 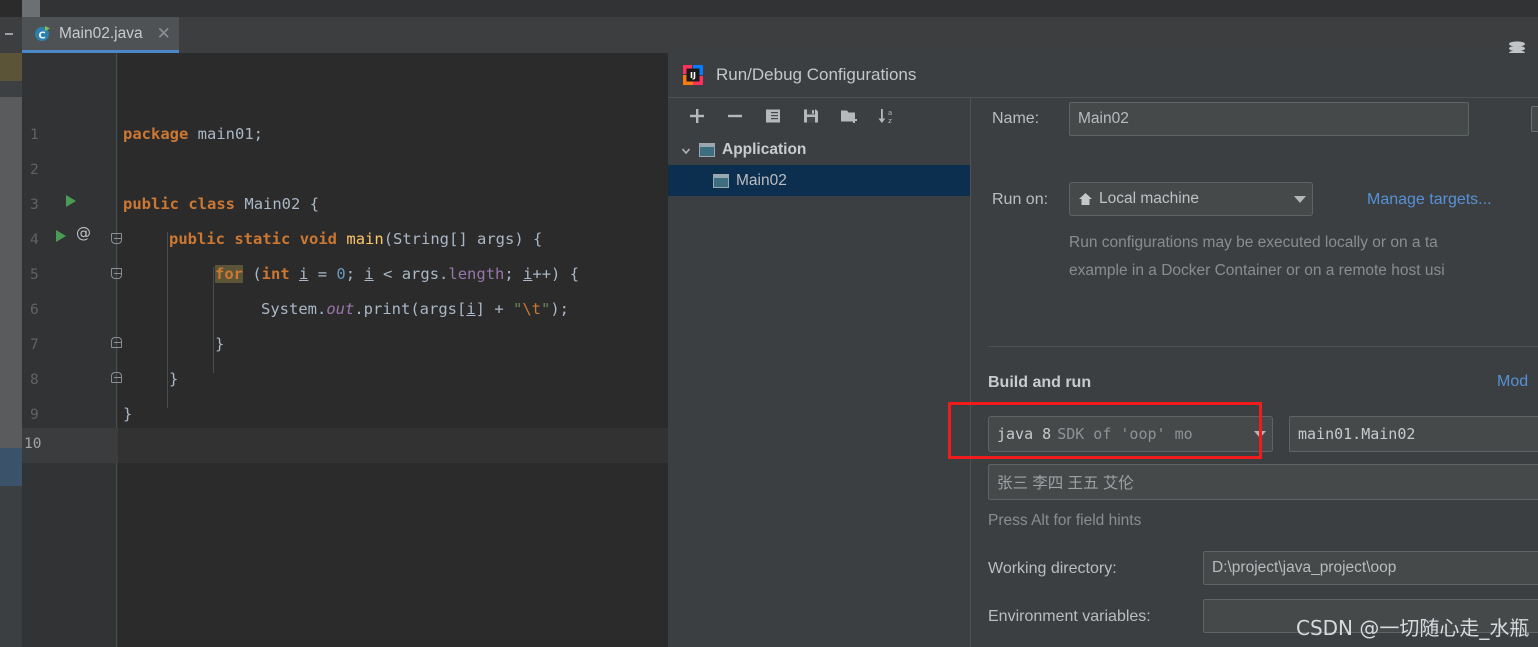 What do you see at coordinates (819, 149) in the screenshot?
I see `tree-group-application: Application` at bounding box center [819, 149].